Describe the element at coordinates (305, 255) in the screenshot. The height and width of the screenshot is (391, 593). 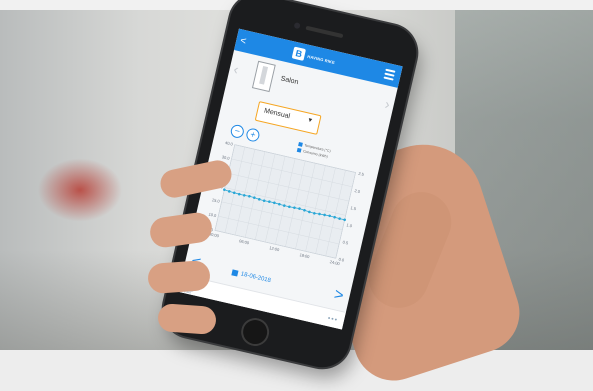
I see `x-tick-label: 18:00` at that location.